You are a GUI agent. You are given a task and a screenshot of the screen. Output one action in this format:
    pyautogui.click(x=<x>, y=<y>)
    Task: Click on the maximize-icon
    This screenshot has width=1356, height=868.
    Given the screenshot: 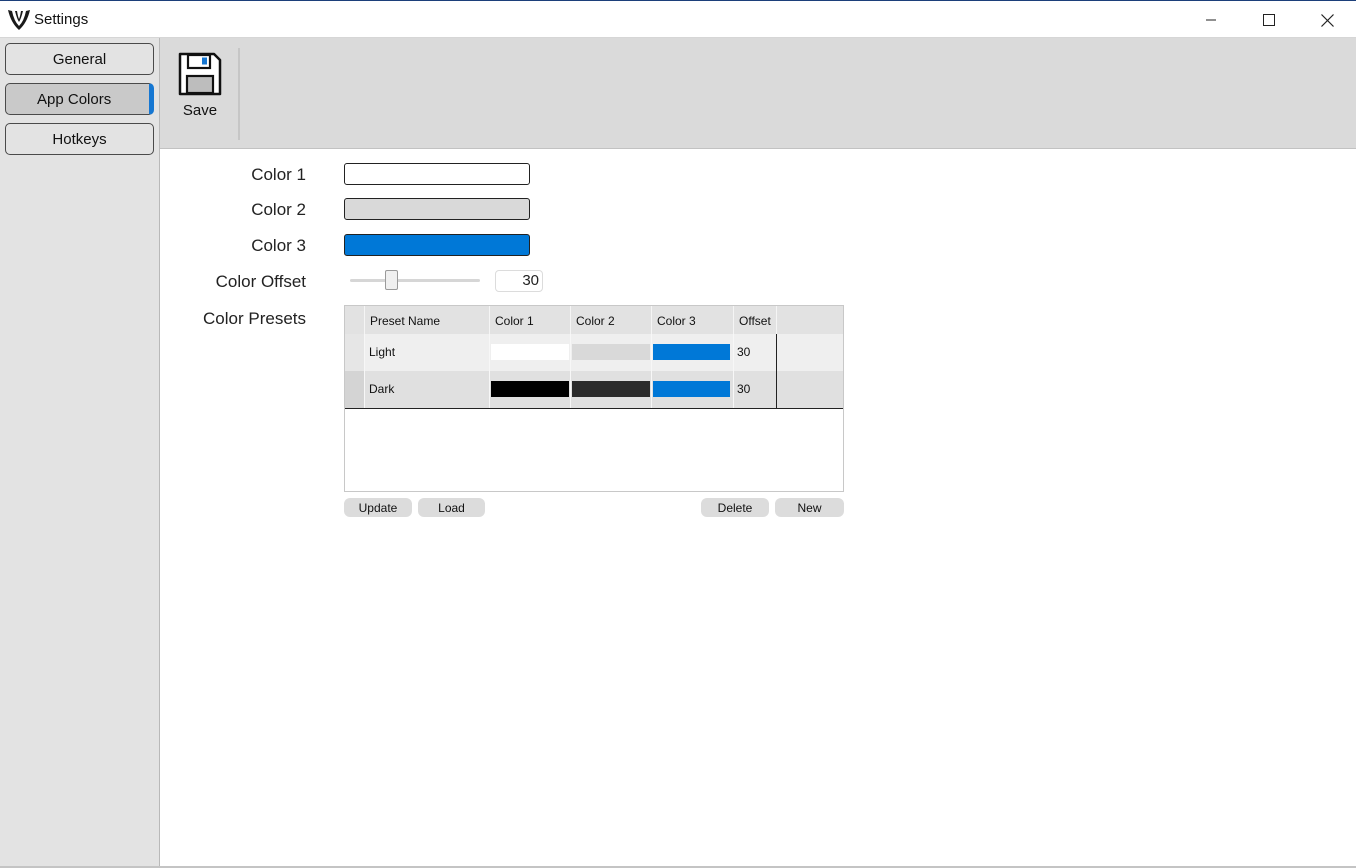 What is the action you would take?
    pyautogui.click(x=1269, y=20)
    